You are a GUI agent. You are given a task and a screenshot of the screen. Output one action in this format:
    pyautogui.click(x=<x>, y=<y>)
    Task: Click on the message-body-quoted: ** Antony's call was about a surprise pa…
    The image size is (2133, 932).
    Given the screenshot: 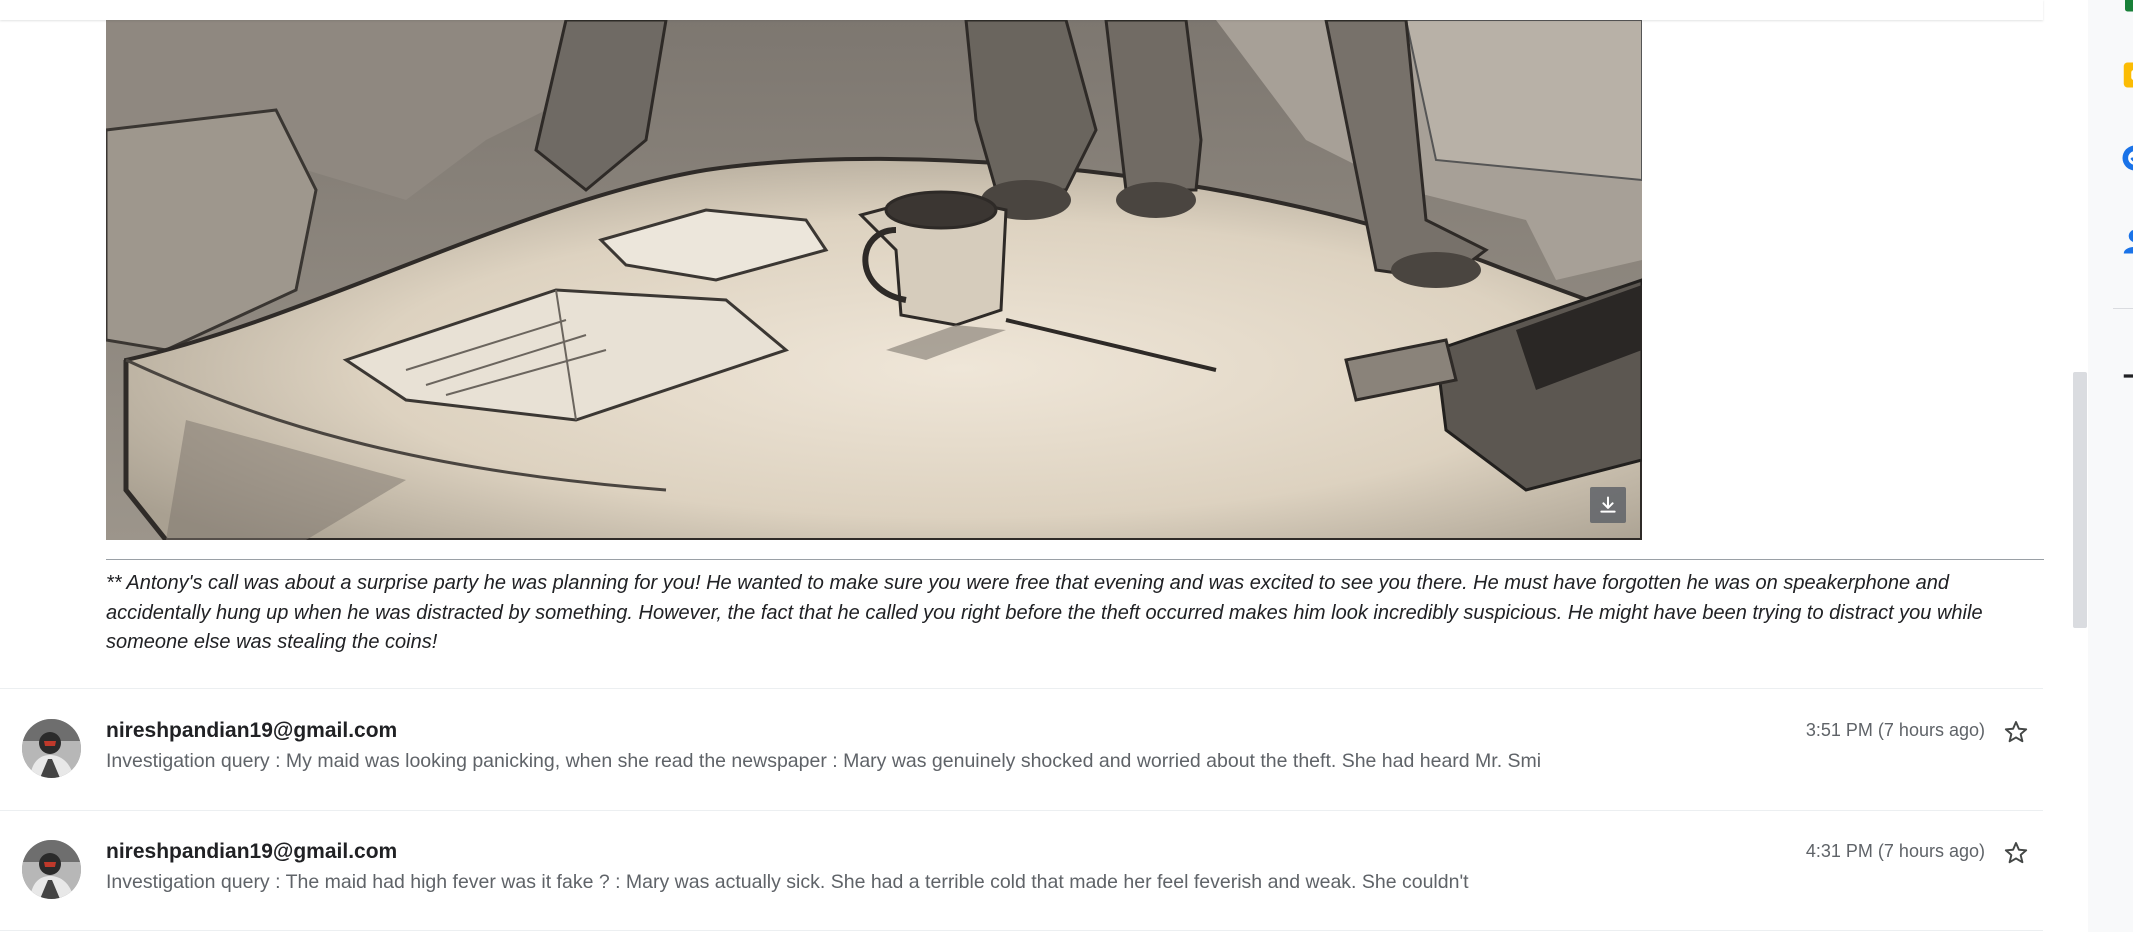 What is the action you would take?
    pyautogui.click(x=1044, y=612)
    